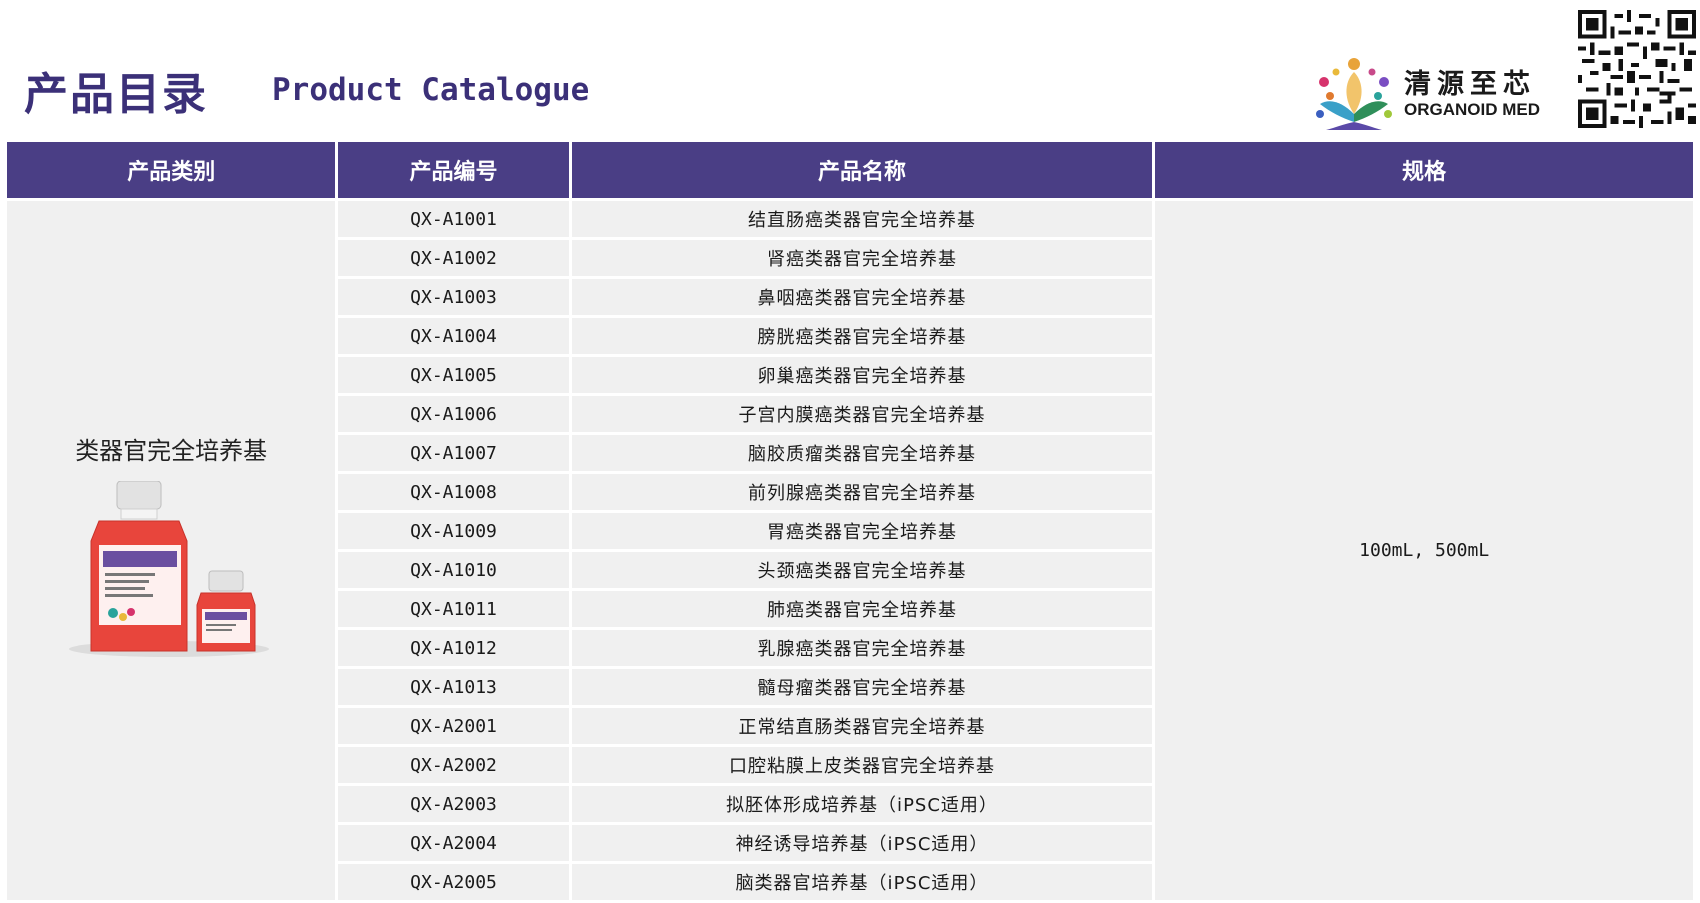 The image size is (1700, 903). Describe the element at coordinates (862, 765) in the screenshot. I see `product-name: 口腔粘膜上皮类器官完全培养基` at that location.